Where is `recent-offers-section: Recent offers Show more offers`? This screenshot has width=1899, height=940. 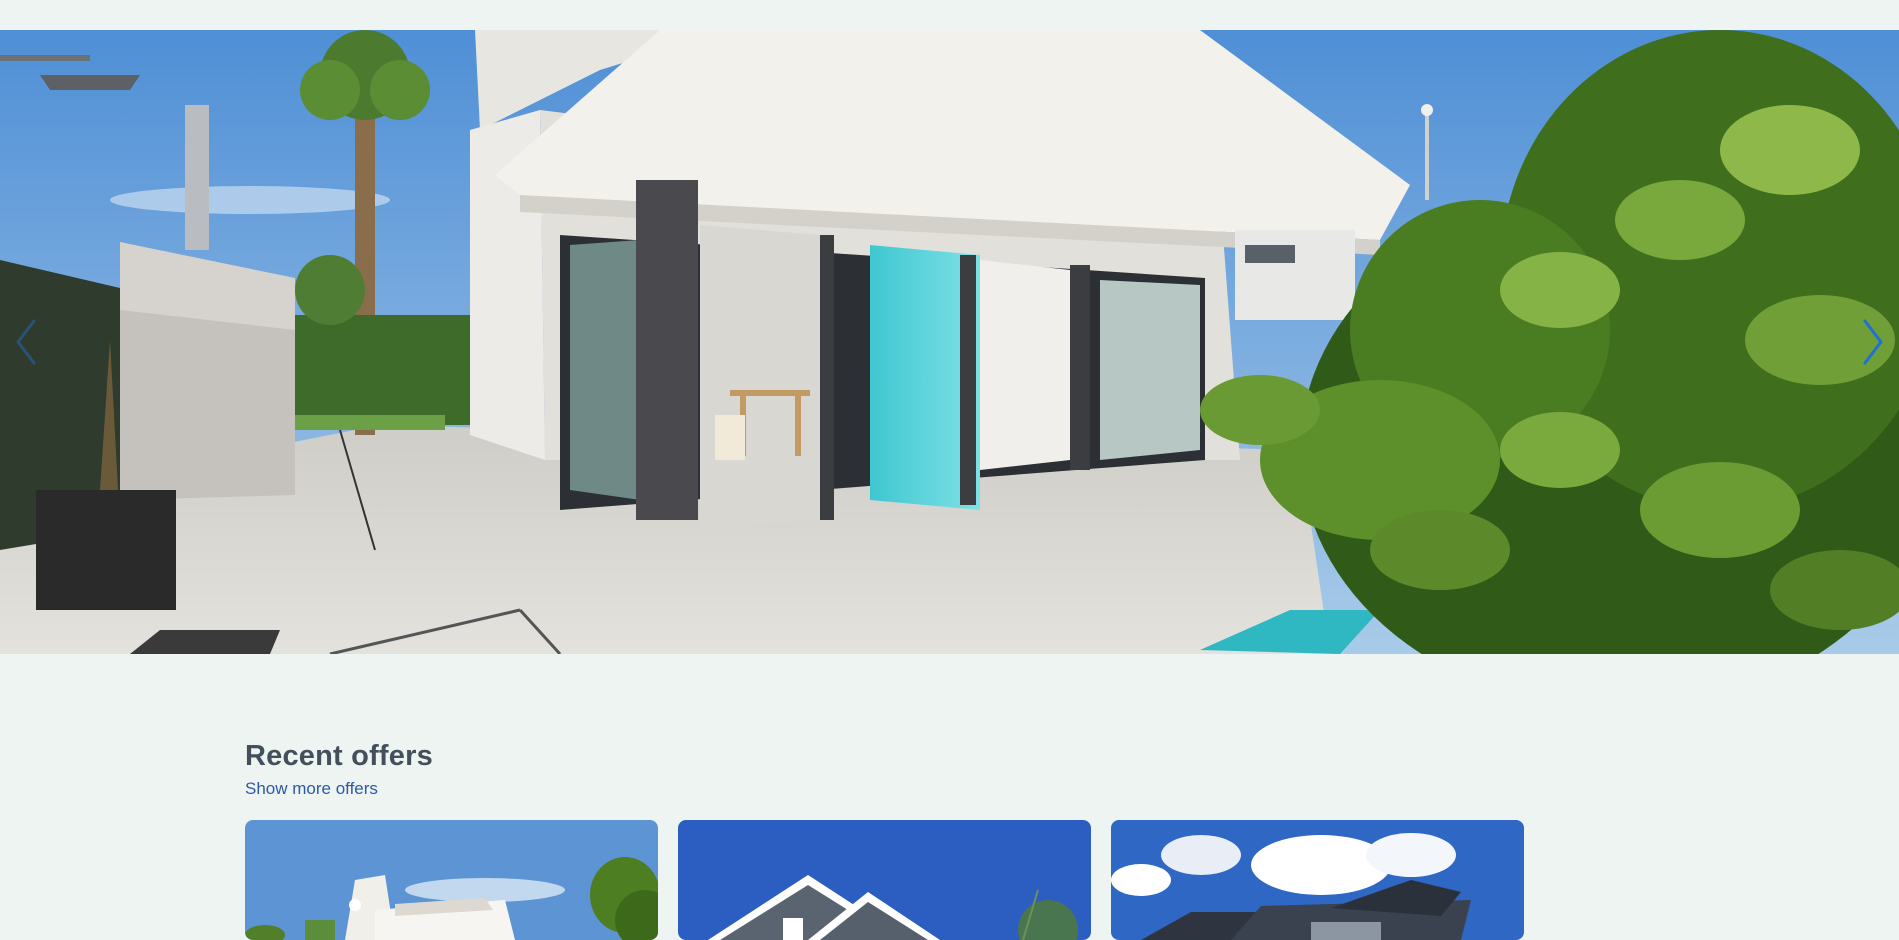 recent-offers-section: Recent offers Show more offers is located at coordinates (884, 838).